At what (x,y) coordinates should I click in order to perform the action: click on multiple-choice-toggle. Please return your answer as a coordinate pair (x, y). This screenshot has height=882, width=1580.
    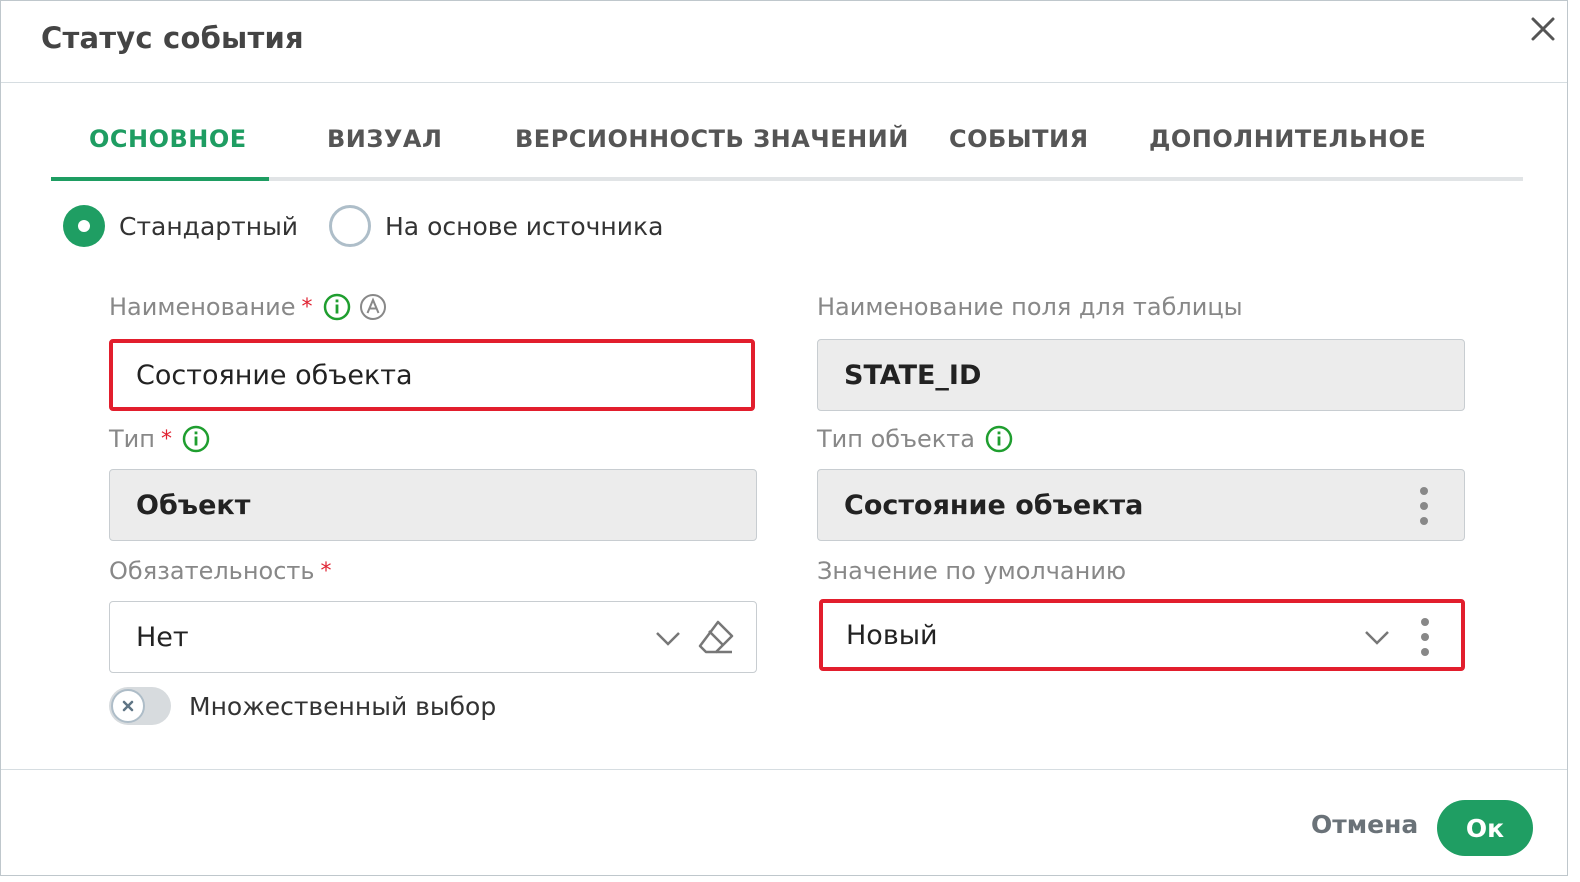
    Looking at the image, I should click on (140, 706).